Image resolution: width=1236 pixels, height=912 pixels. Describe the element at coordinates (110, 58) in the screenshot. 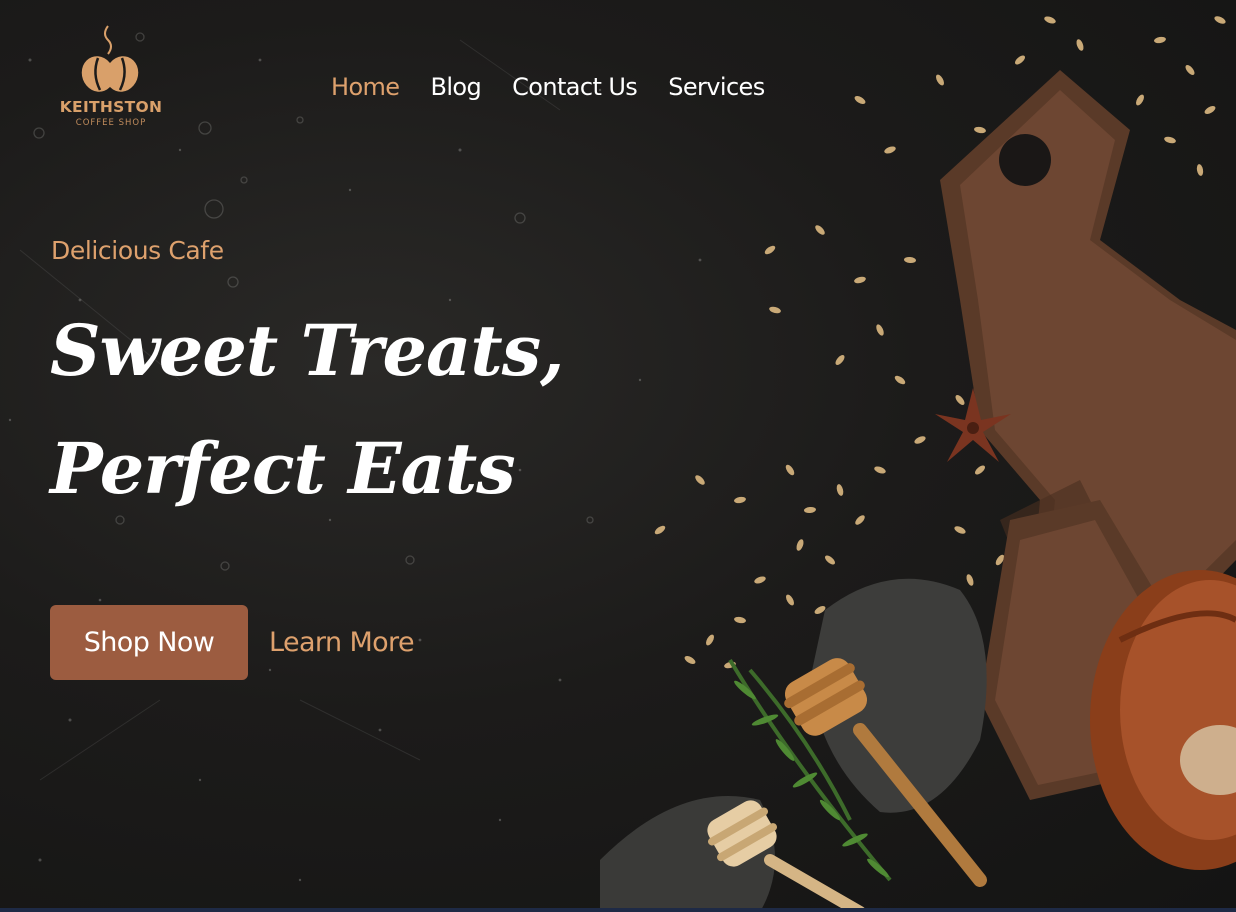

I see `coffee-bean-logo-icon` at that location.